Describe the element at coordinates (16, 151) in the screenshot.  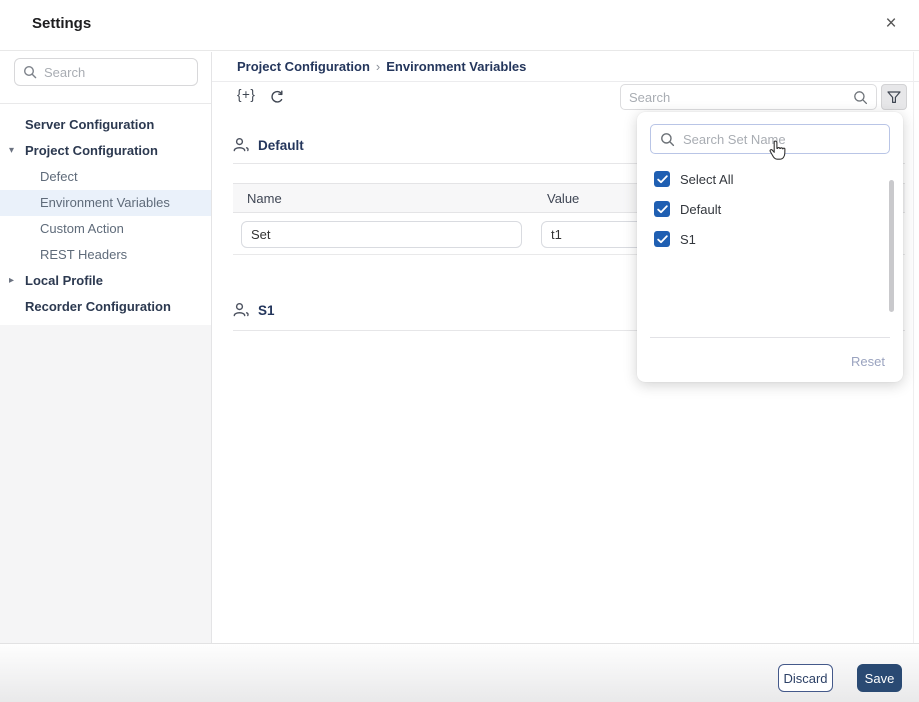
I see `chevron-down-icon: ▾` at that location.